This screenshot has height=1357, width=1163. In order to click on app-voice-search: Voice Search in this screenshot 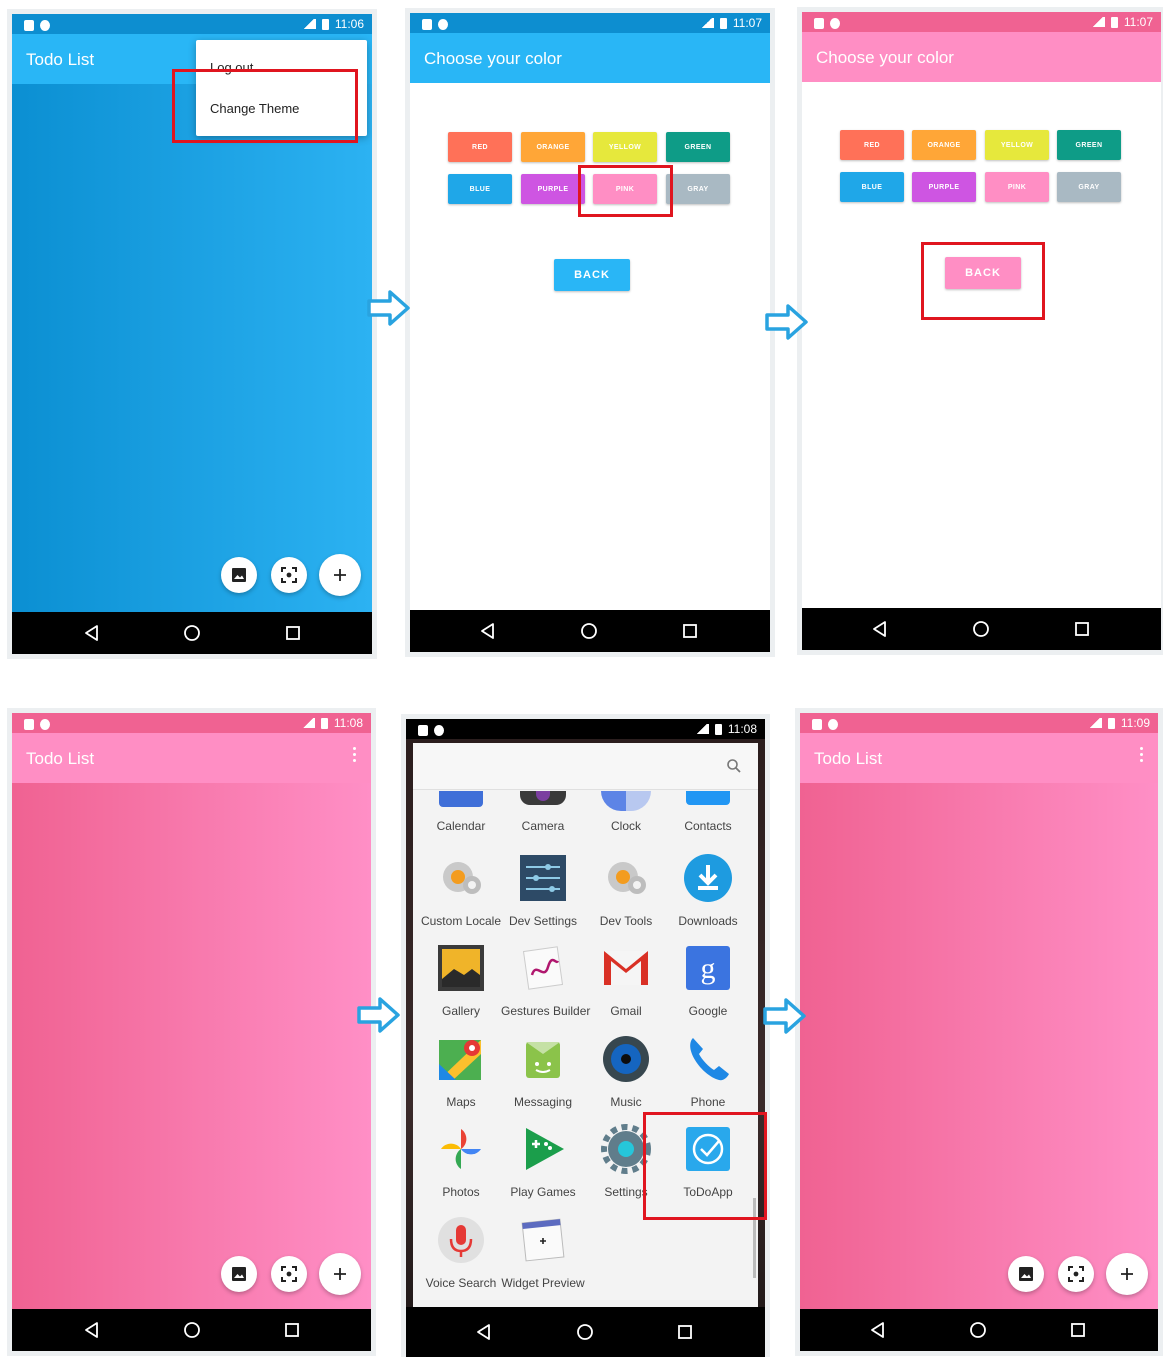, I will do `click(461, 1252)`.